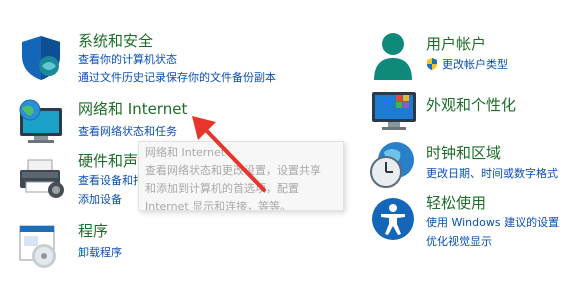  What do you see at coordinates (100, 253) in the screenshot?
I see `link-uninstall-program: 卸载程序` at bounding box center [100, 253].